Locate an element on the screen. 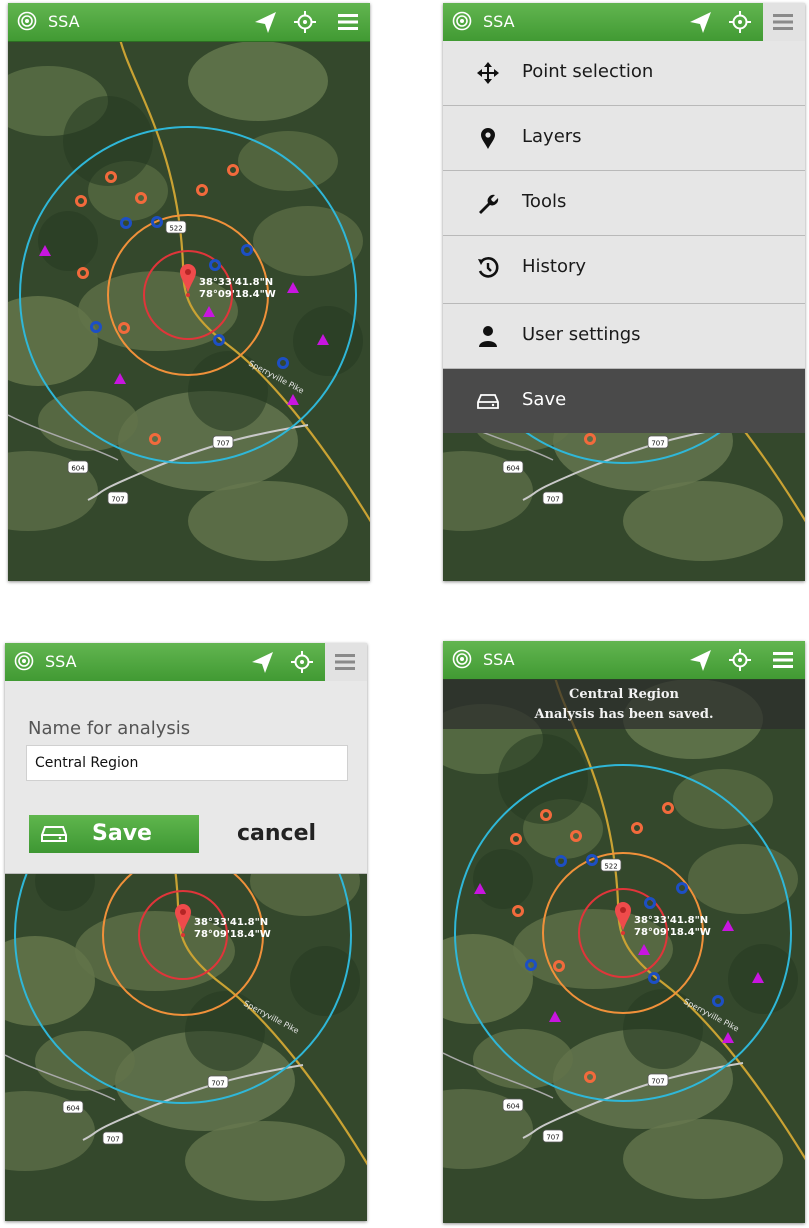 This screenshot has width=809, height=1228. toast-analysis-name: Central Region is located at coordinates (624, 694).